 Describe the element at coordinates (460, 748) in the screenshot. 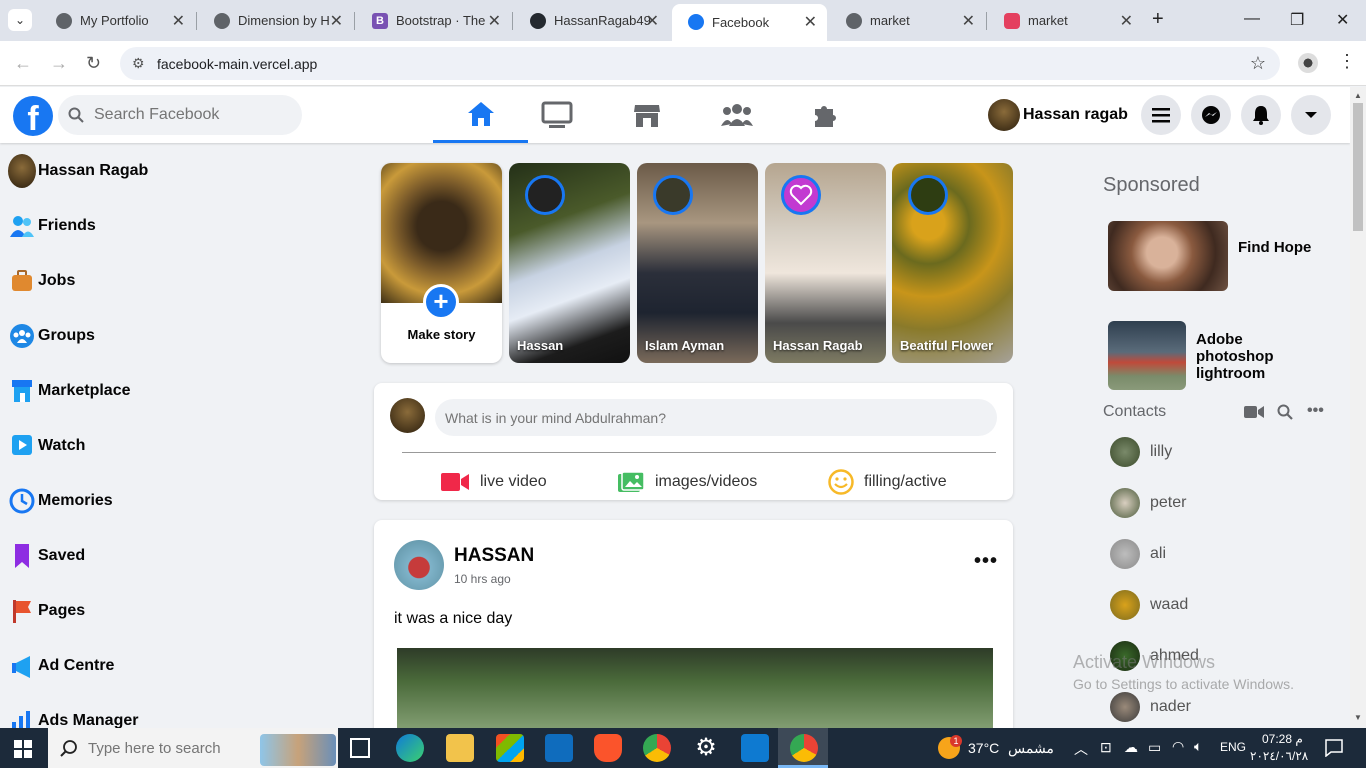

I see `file-explorer-icon` at that location.